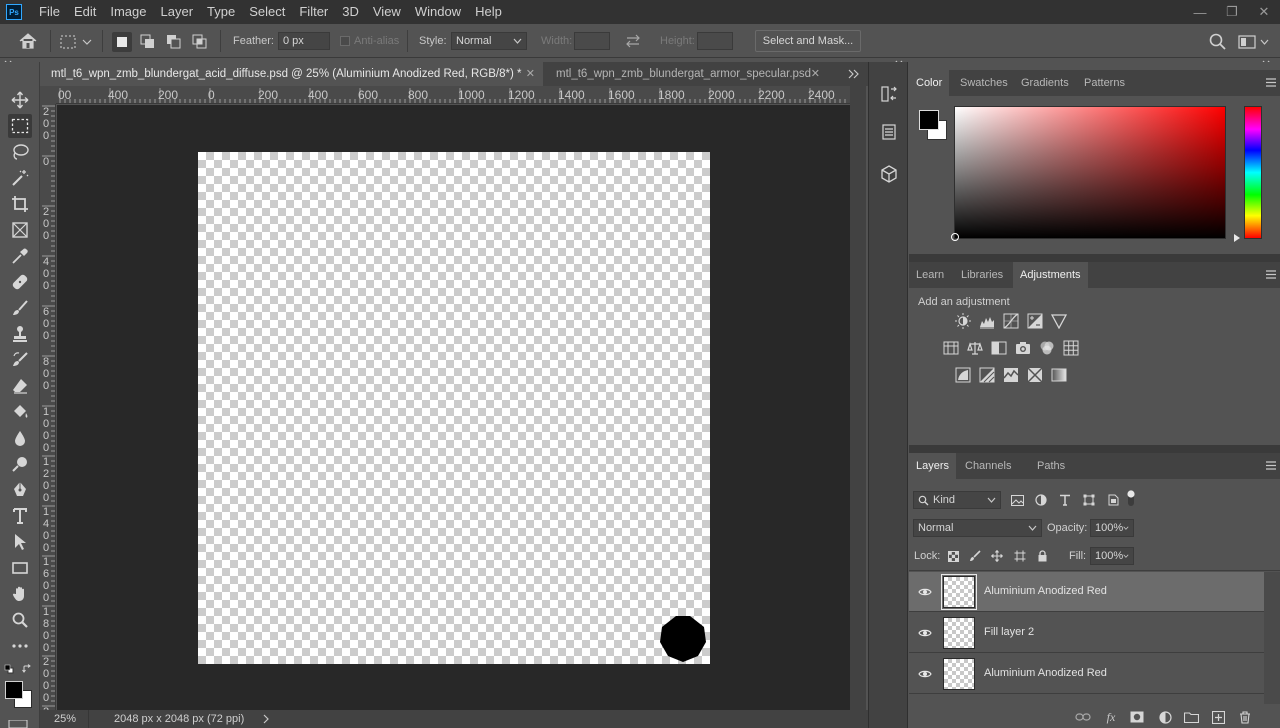 The height and width of the screenshot is (728, 1280). What do you see at coordinates (20, 594) in the screenshot?
I see `hand-tool` at bounding box center [20, 594].